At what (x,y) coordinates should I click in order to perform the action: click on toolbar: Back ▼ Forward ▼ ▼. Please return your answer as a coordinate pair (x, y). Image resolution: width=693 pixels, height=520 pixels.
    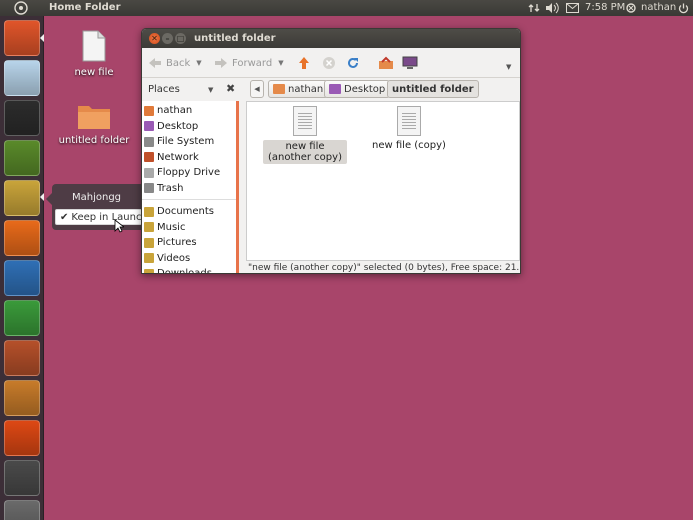
    Looking at the image, I should click on (331, 63).